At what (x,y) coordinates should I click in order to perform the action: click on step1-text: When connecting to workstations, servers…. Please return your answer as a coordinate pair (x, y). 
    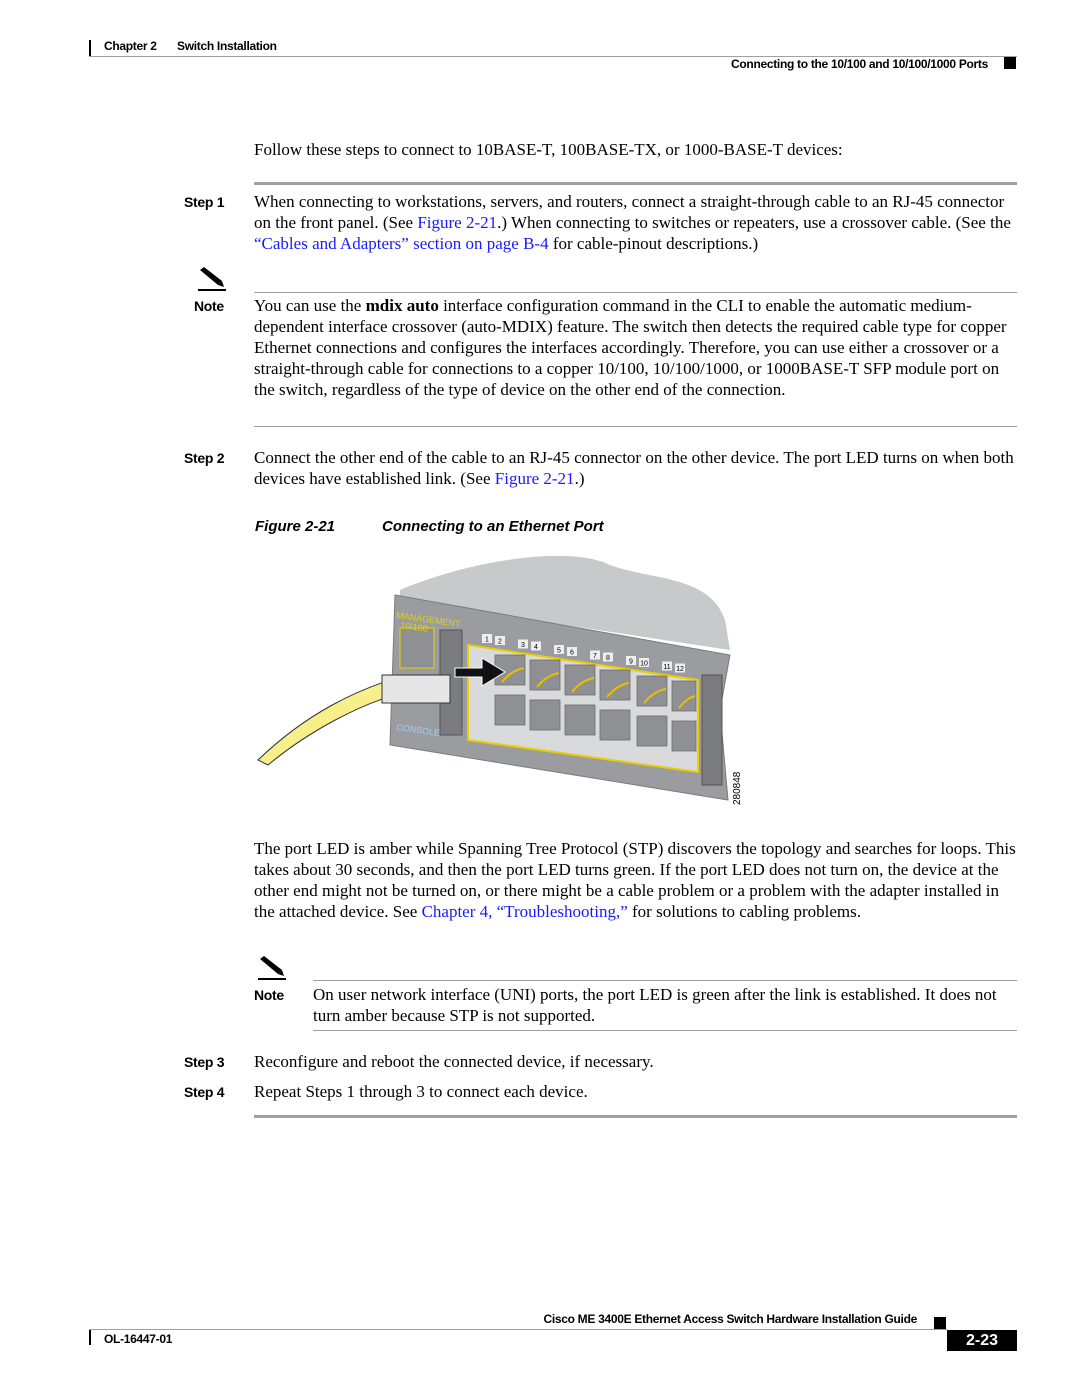
    Looking at the image, I should click on (635, 222).